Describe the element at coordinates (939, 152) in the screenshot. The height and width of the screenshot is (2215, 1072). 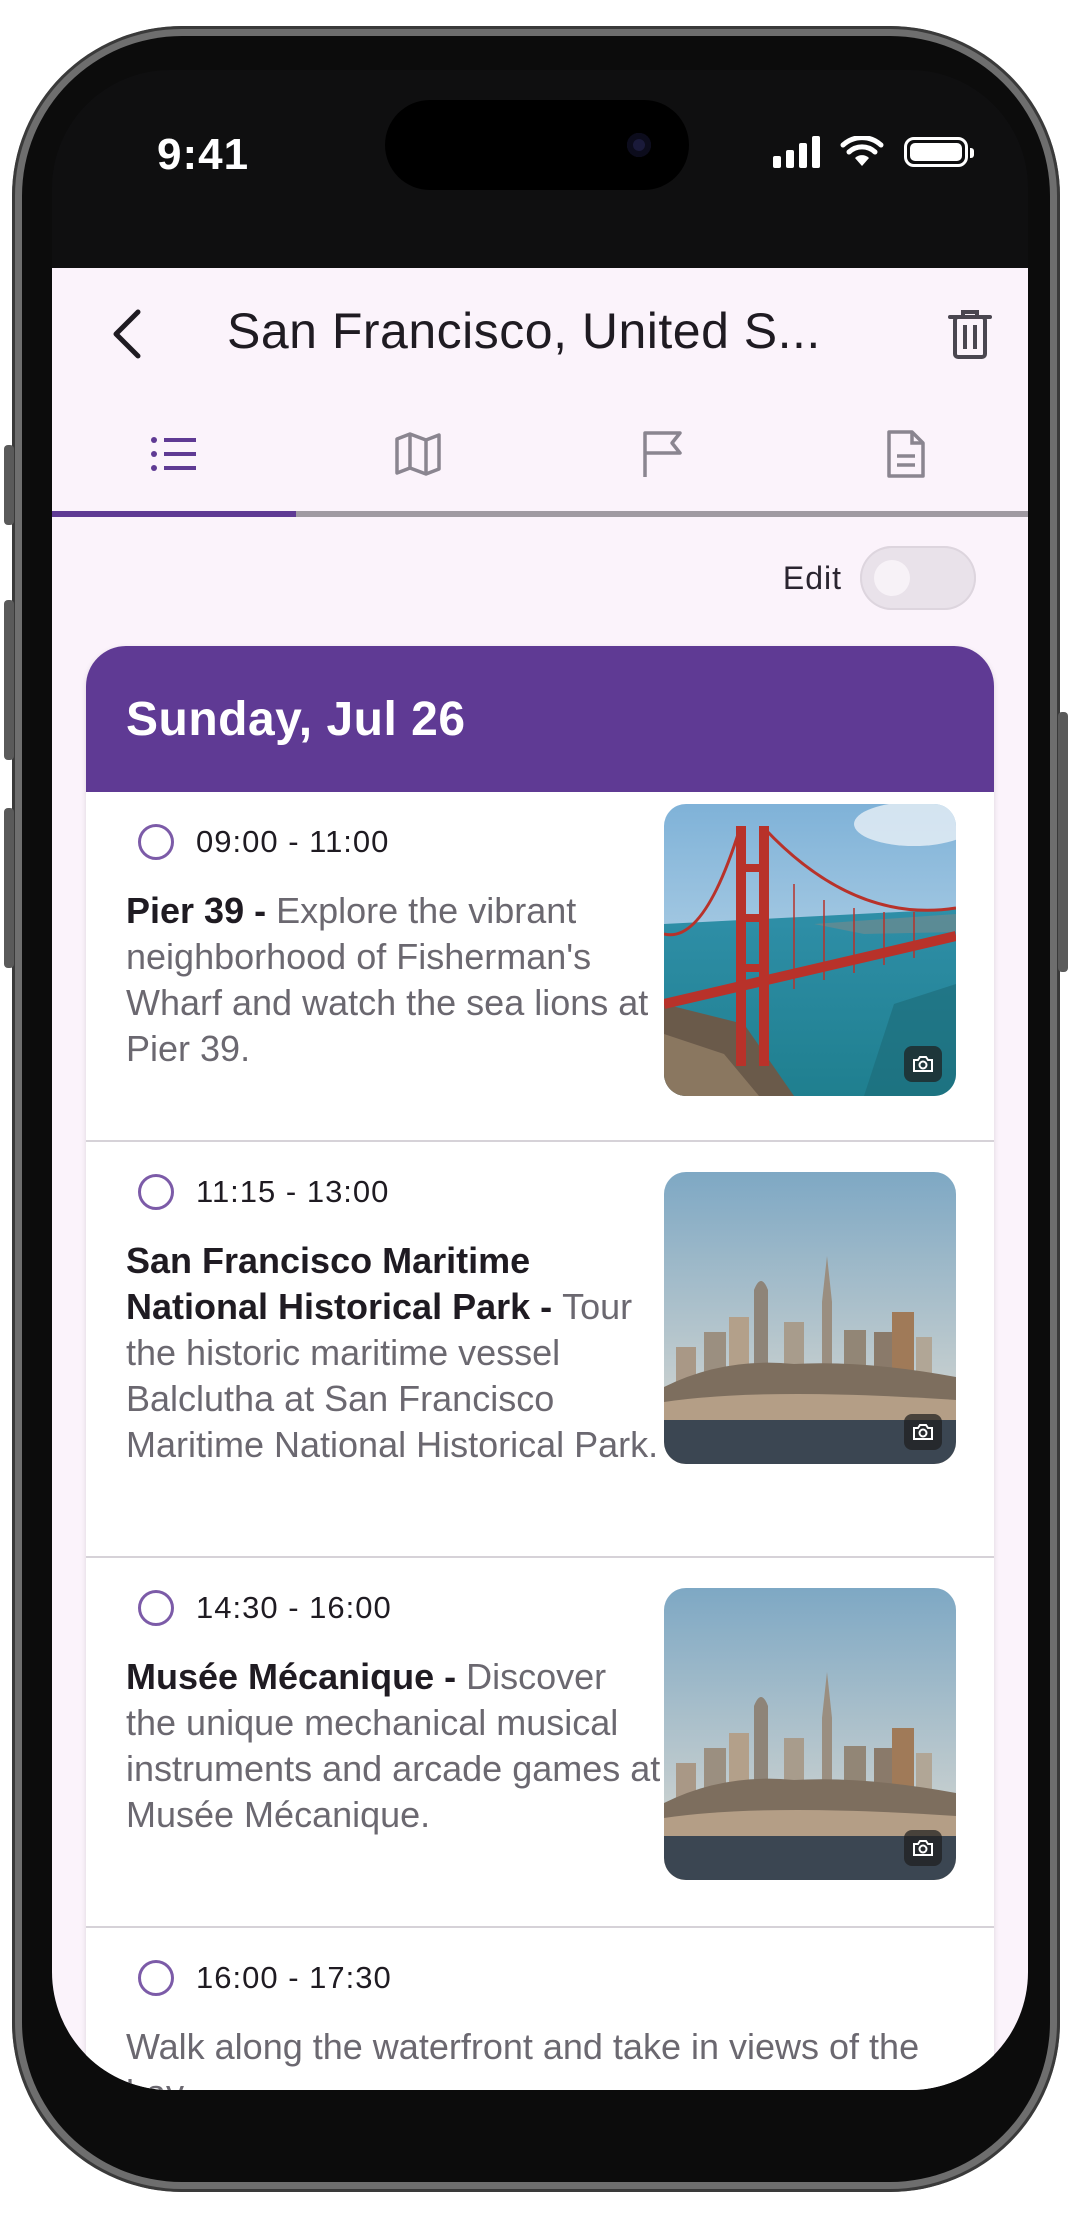
I see `battery-icon` at that location.